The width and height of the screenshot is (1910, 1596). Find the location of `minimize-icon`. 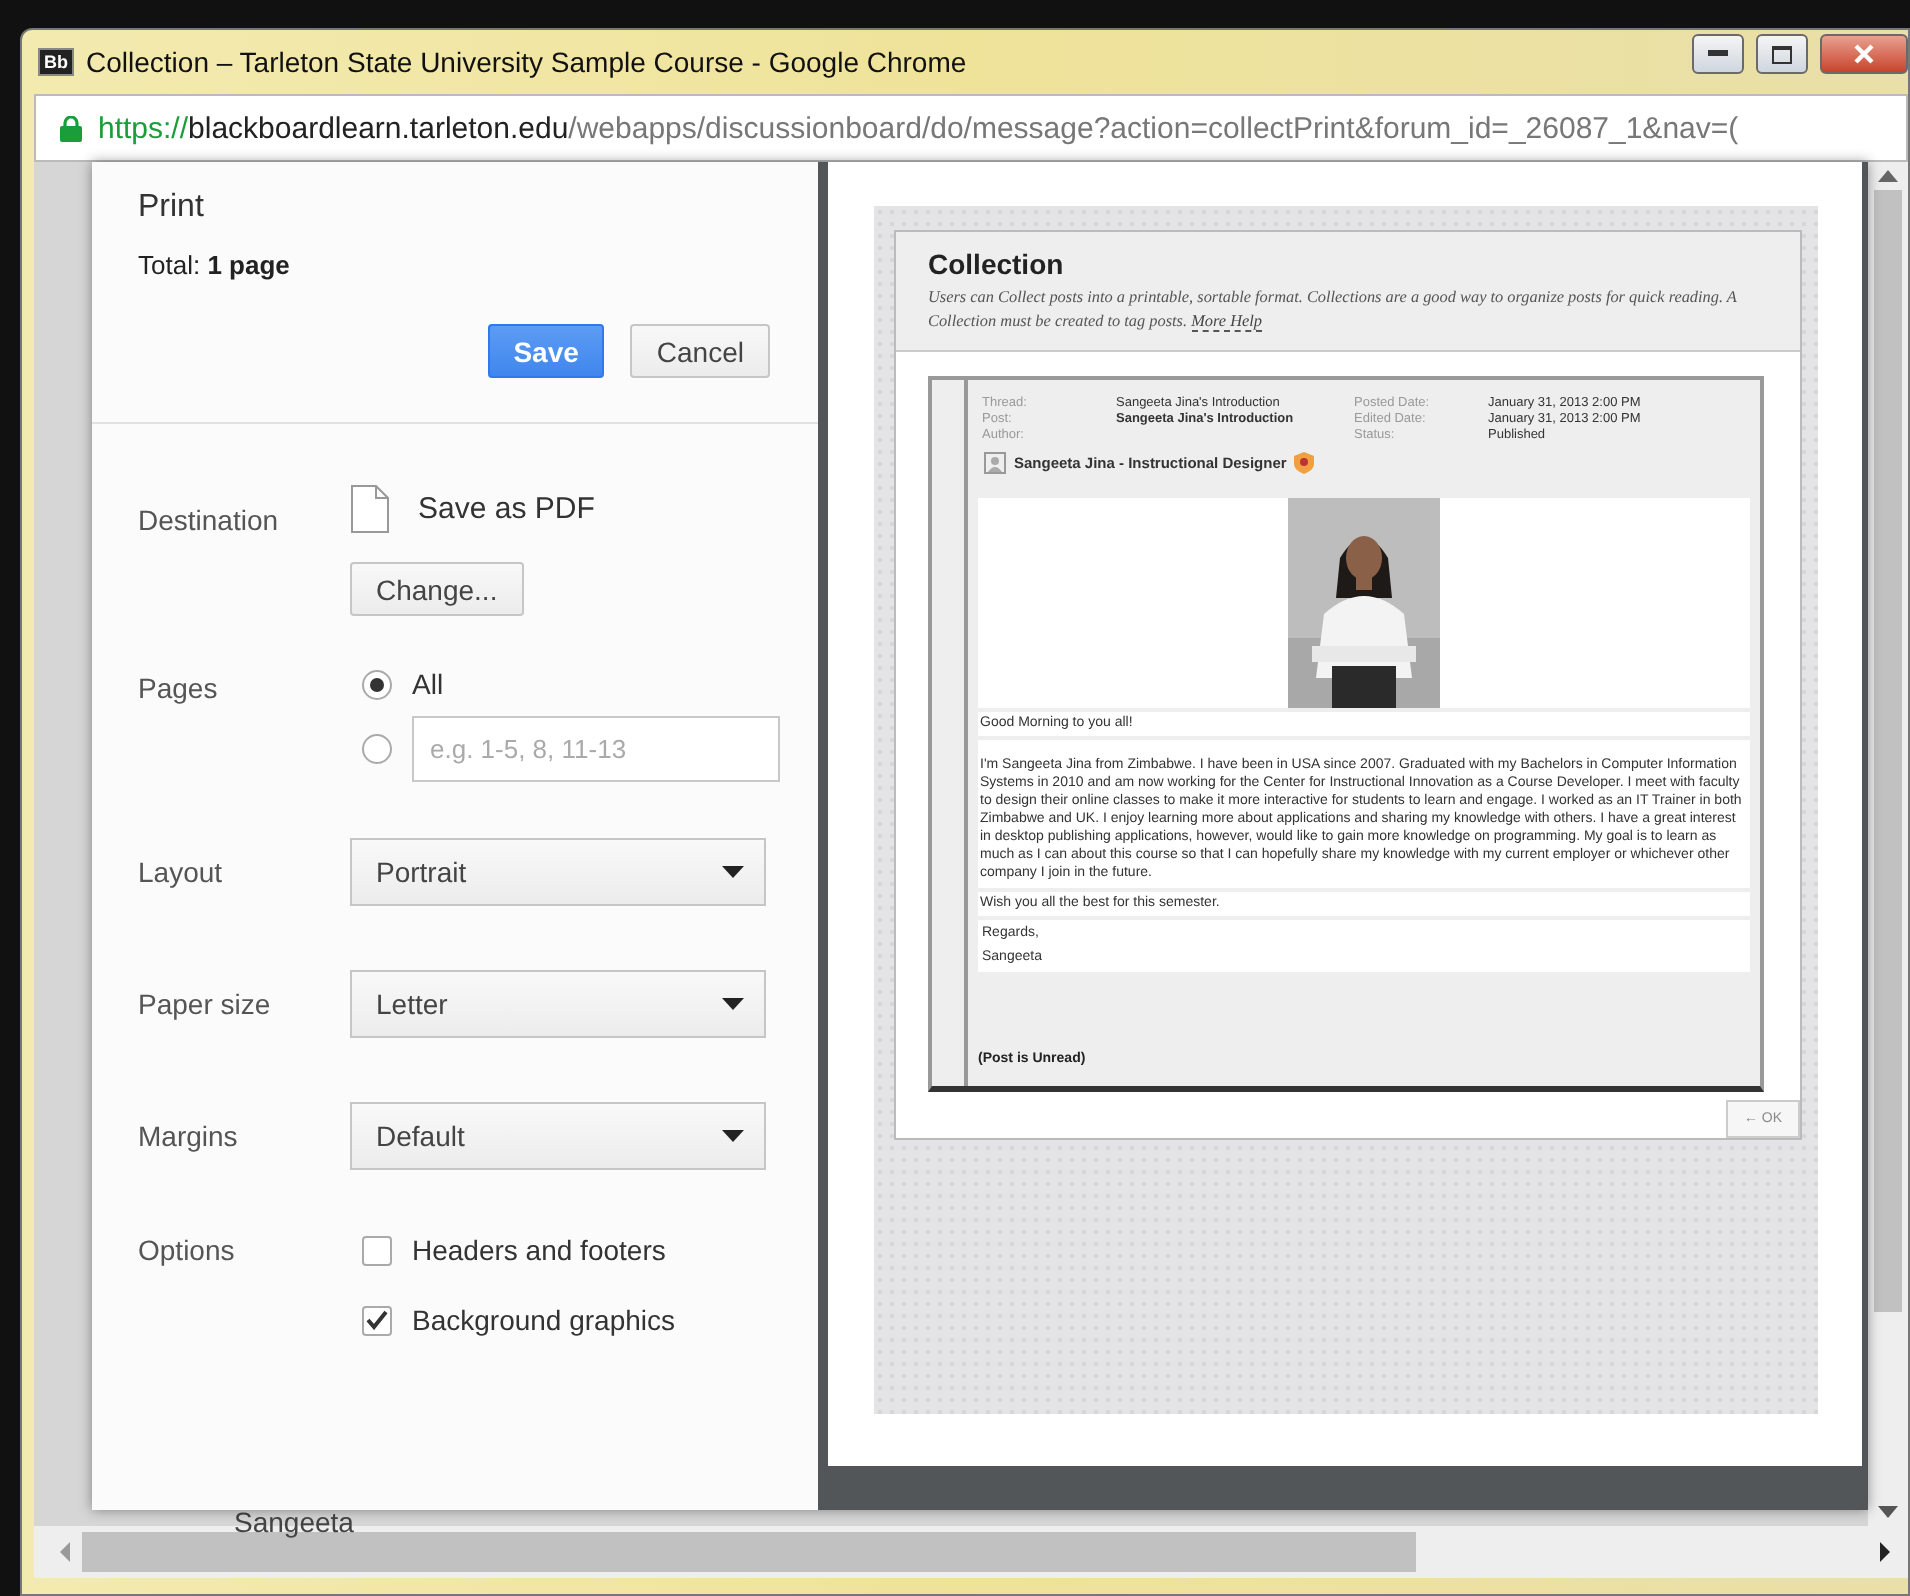

minimize-icon is located at coordinates (1718, 54).